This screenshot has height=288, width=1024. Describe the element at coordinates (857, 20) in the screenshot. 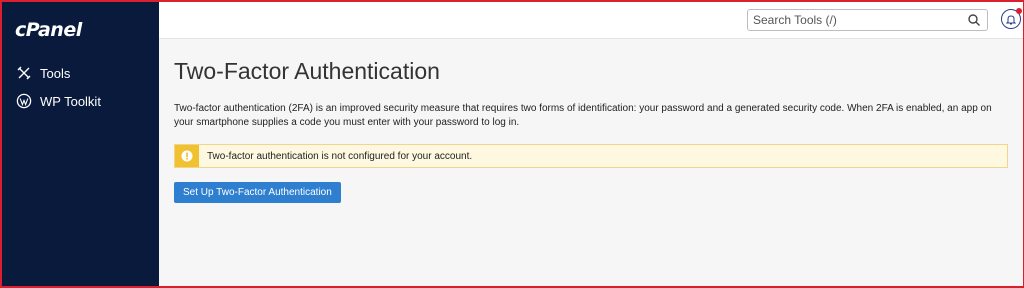

I see `search-input` at that location.